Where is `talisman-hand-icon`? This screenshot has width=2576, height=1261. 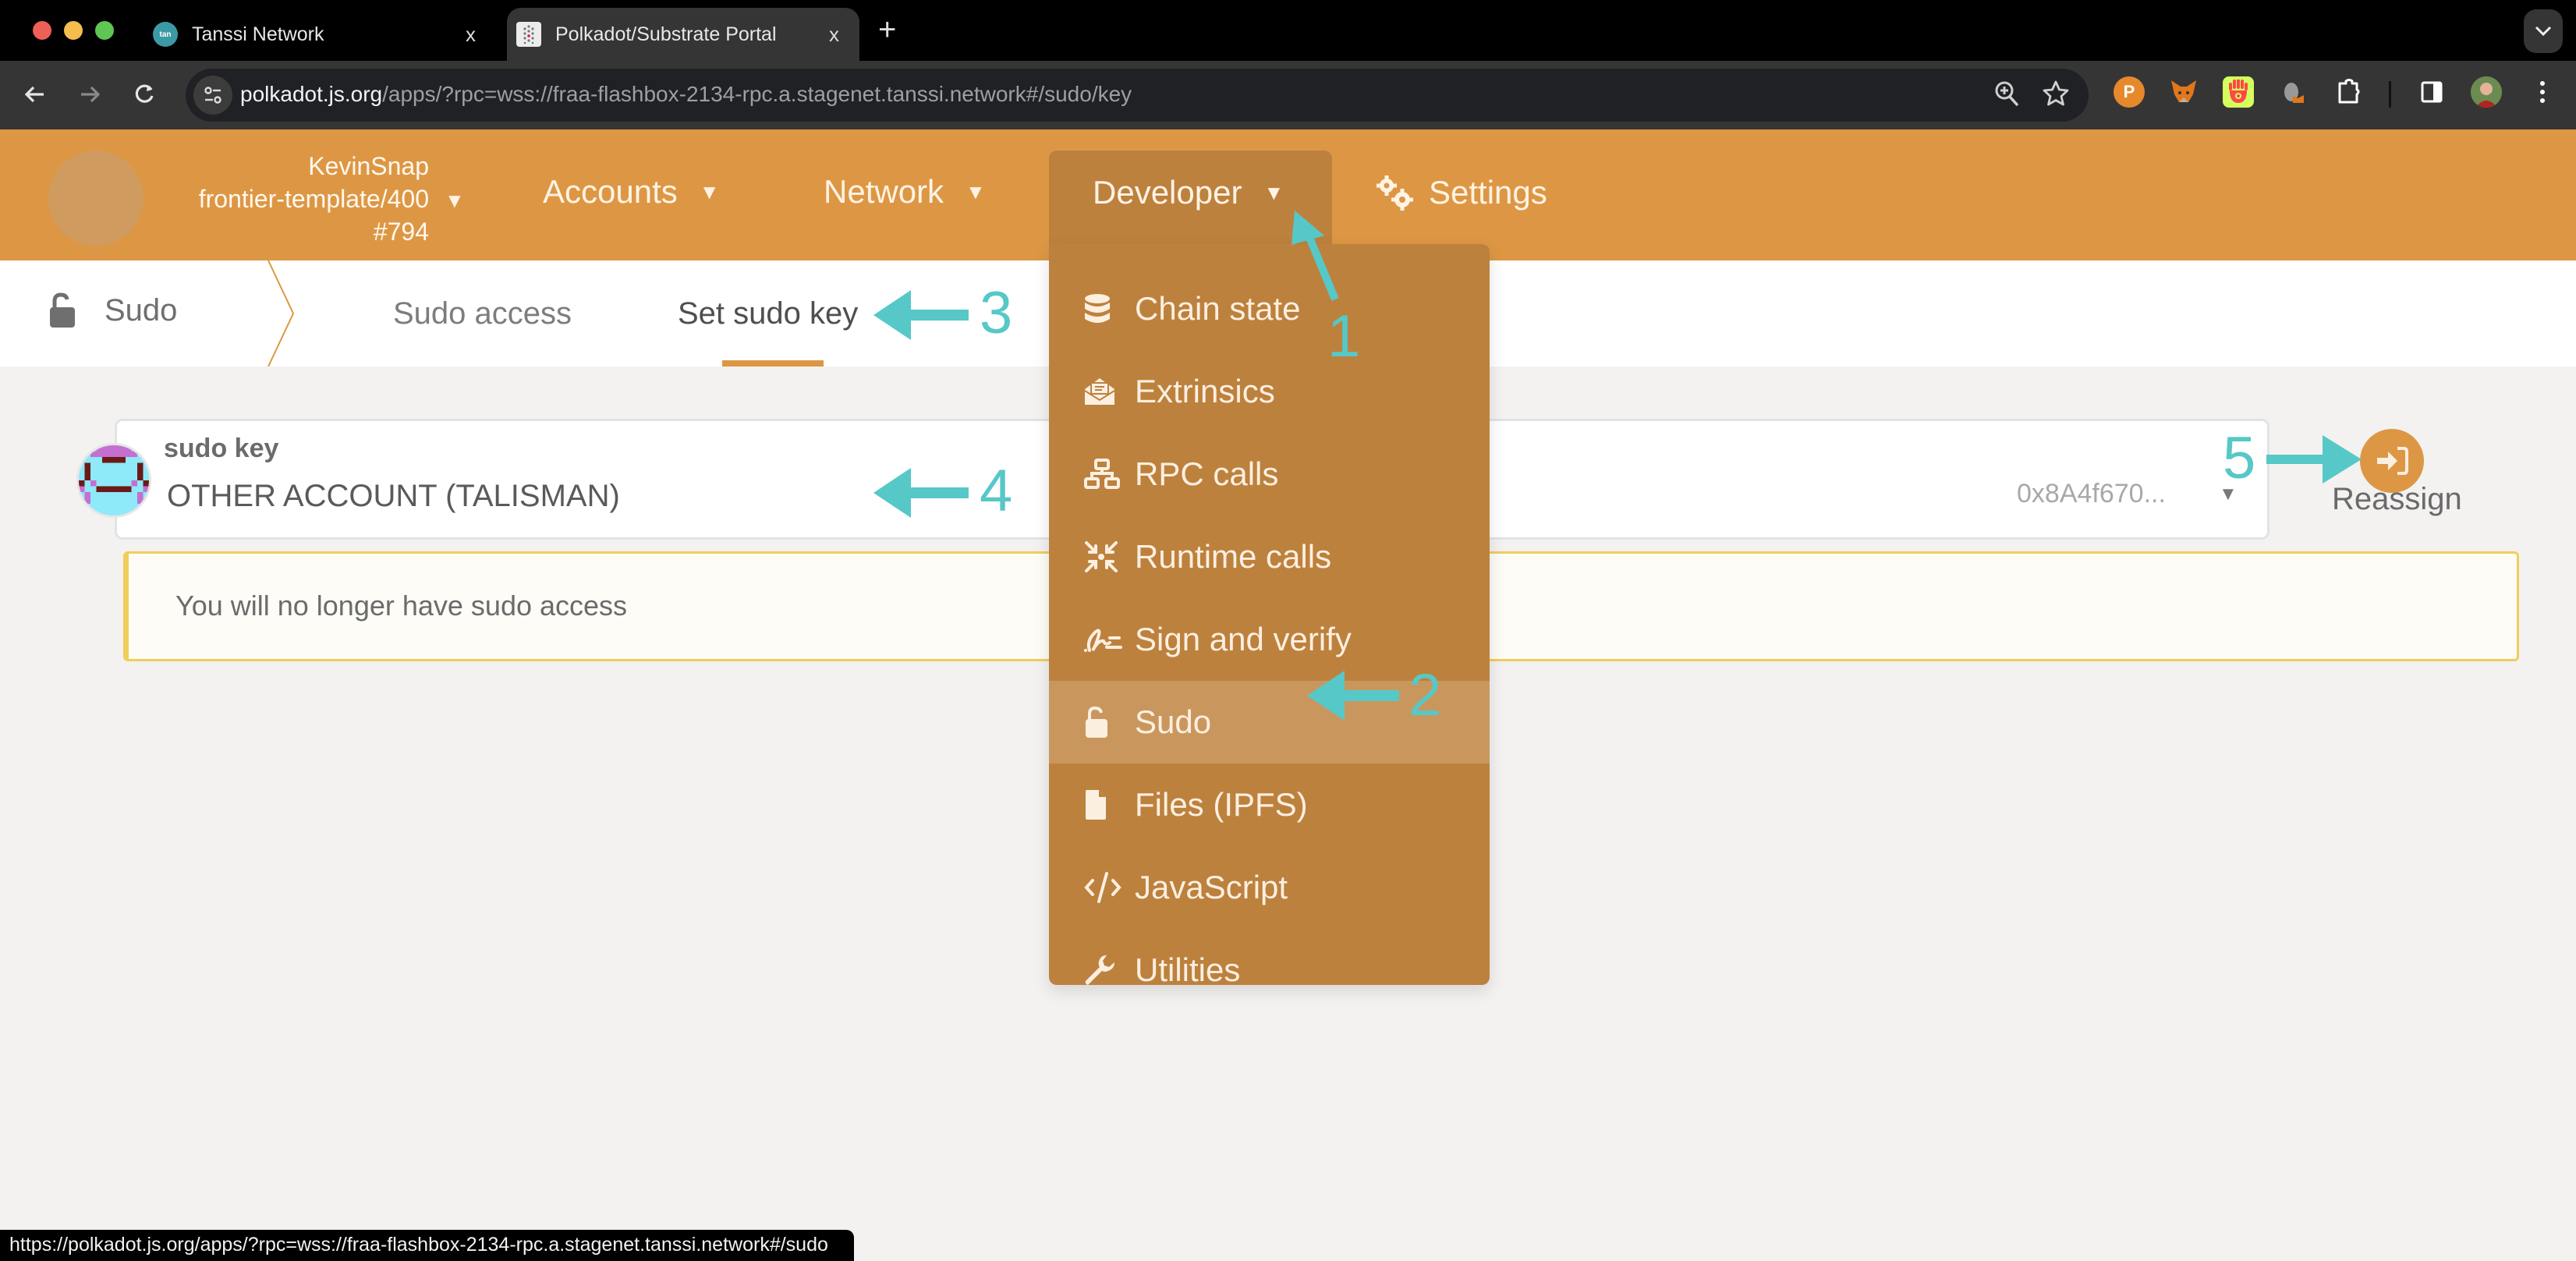 talisman-hand-icon is located at coordinates (2238, 92).